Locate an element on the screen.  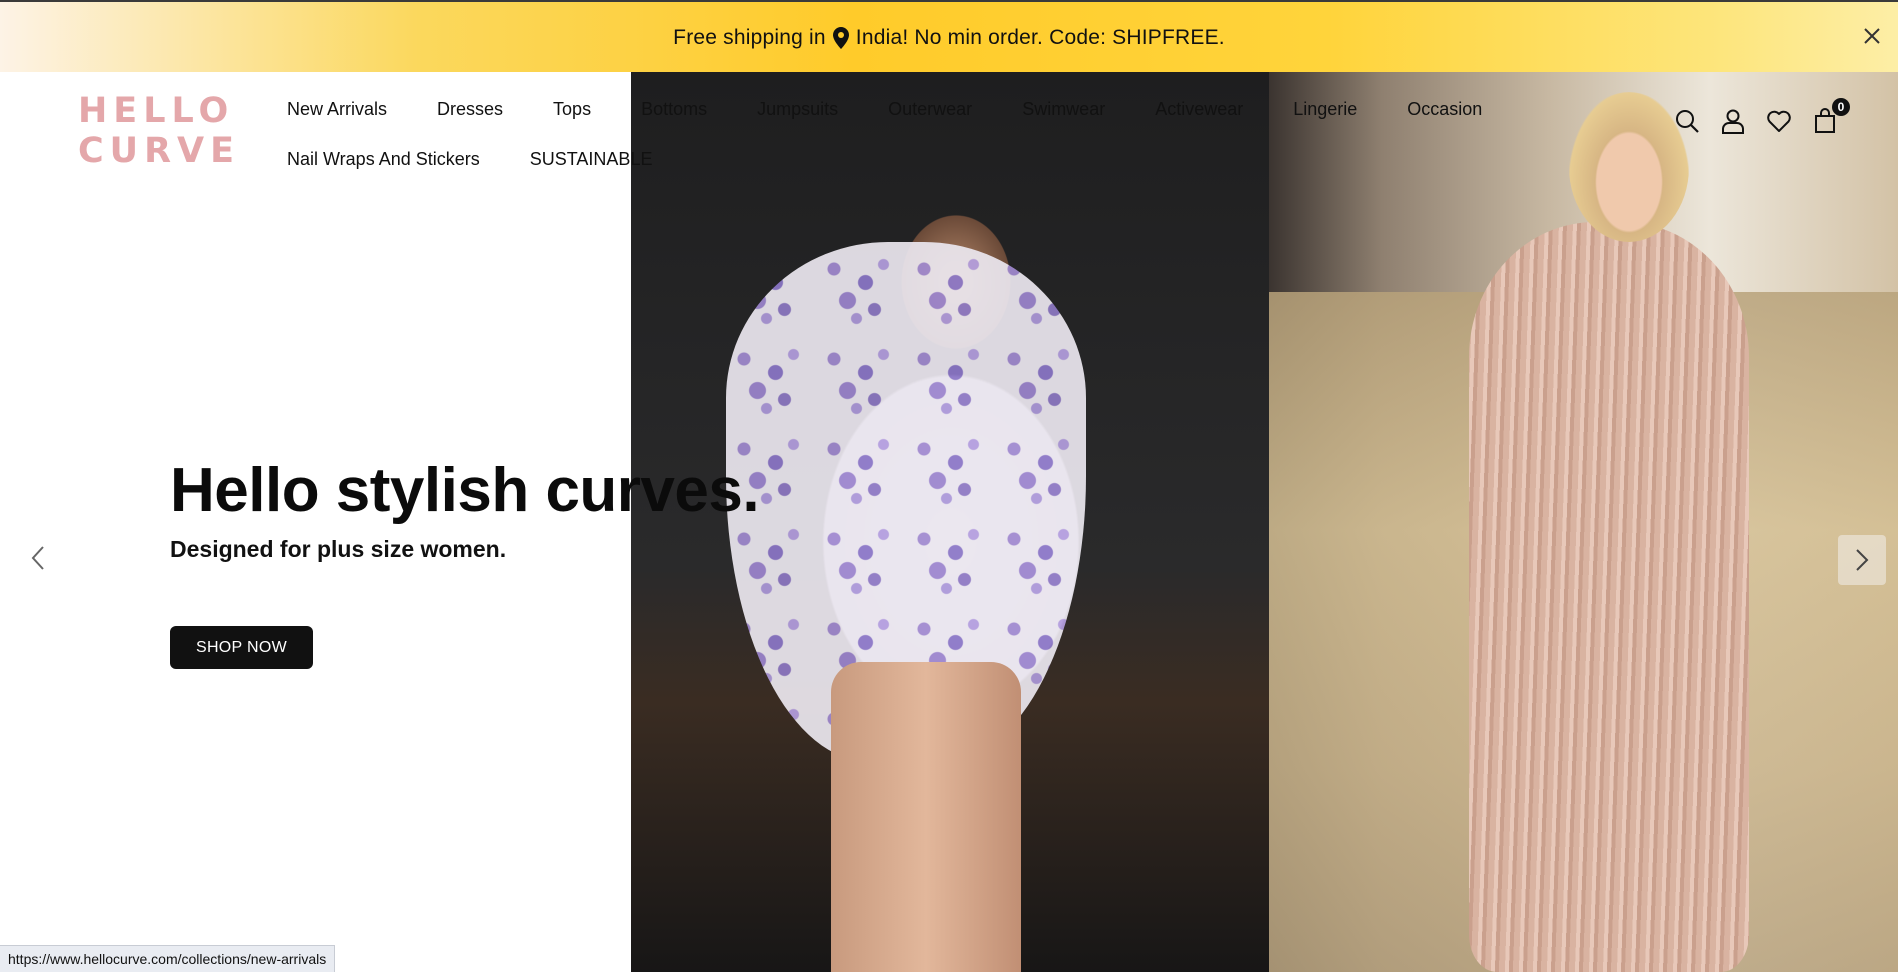
chevron-right-icon is located at coordinates (1862, 560).